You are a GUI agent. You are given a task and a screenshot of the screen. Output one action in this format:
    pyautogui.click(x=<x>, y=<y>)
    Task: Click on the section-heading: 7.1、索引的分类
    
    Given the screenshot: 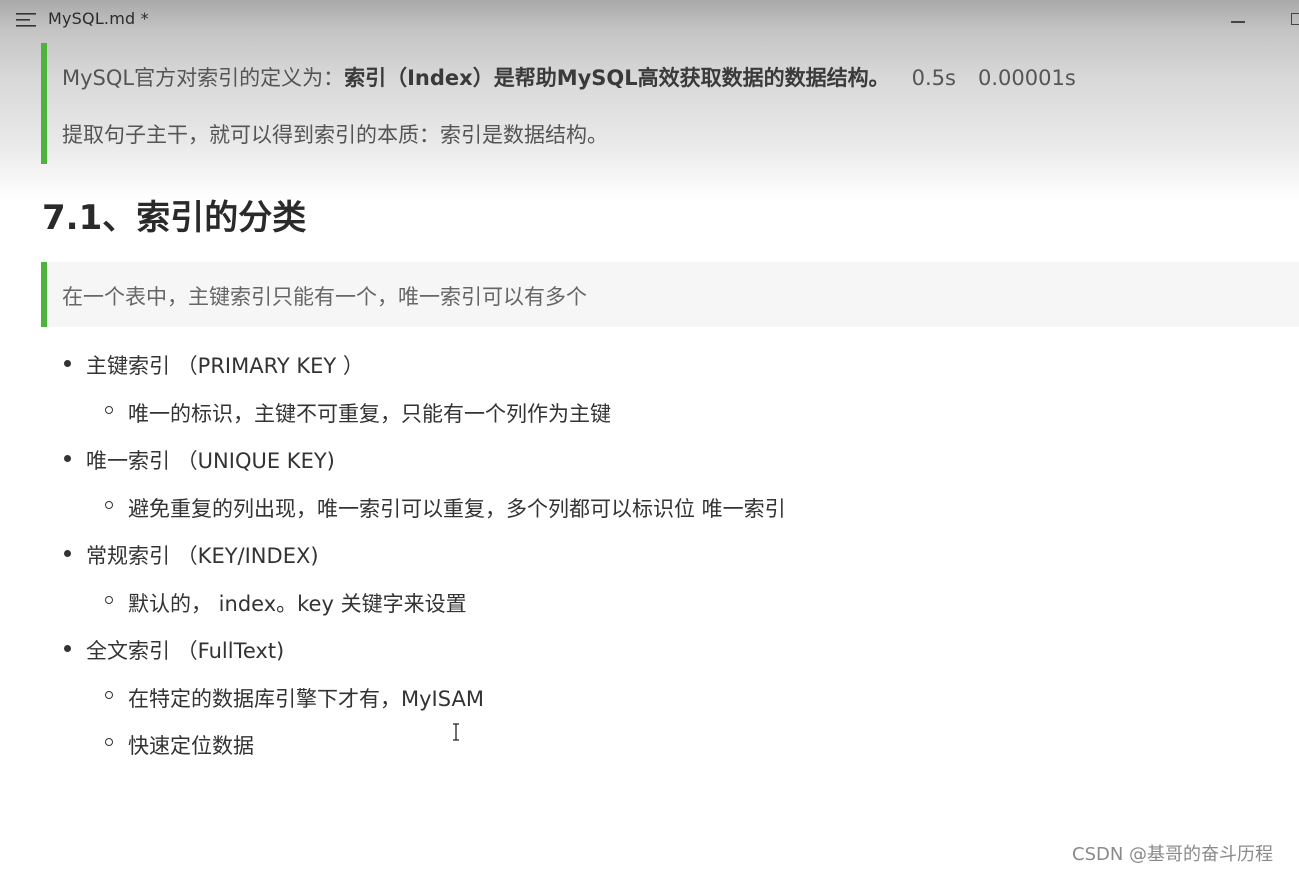 What is the action you would take?
    pyautogui.click(x=174, y=218)
    